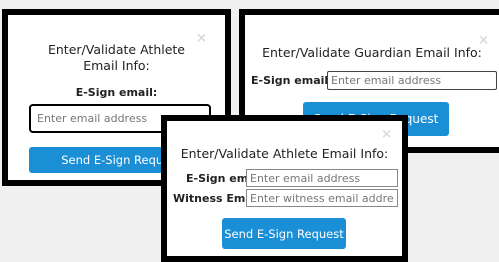  I want to click on dialog-title: Enter/Validate Guardian Email Info:, so click(372, 52).